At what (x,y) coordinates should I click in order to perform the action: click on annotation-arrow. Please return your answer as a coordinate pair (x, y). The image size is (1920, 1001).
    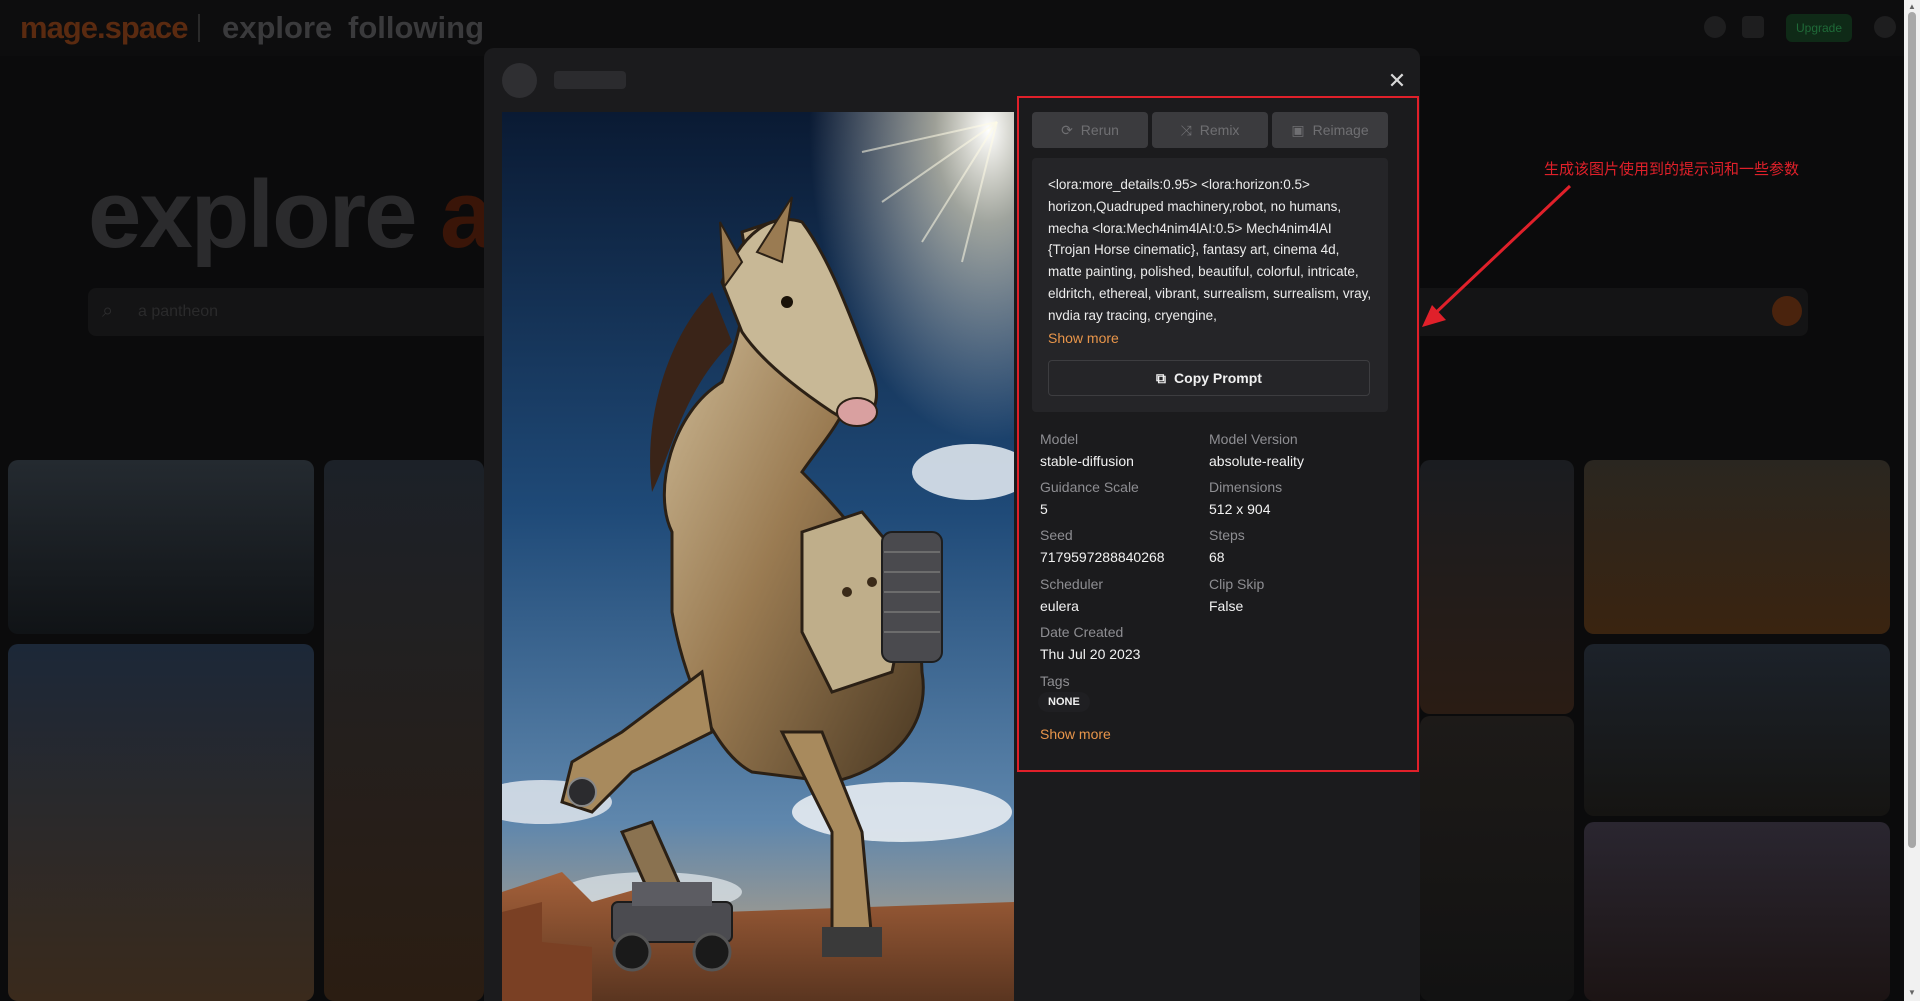
    Looking at the image, I should click on (1497, 255).